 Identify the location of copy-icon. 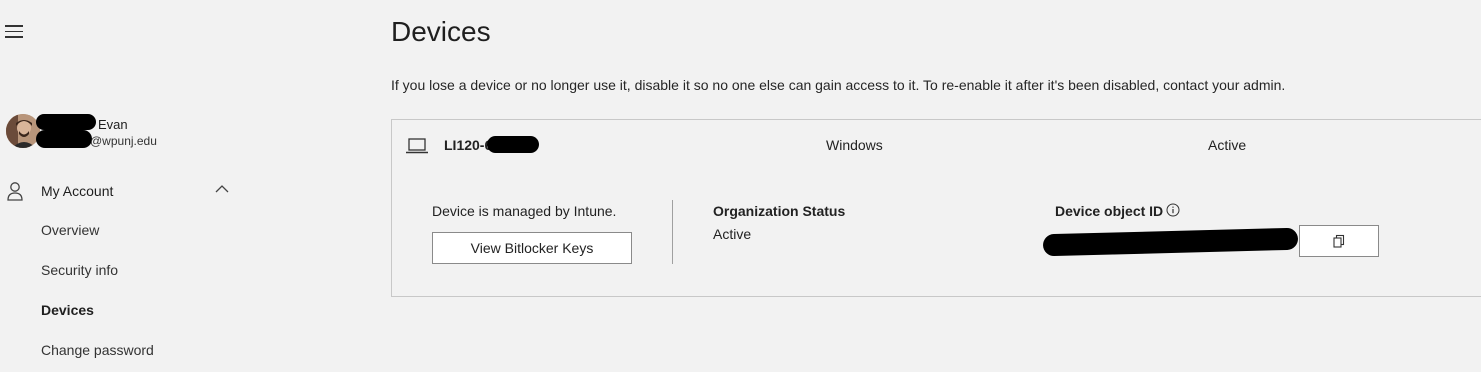
(1339, 241).